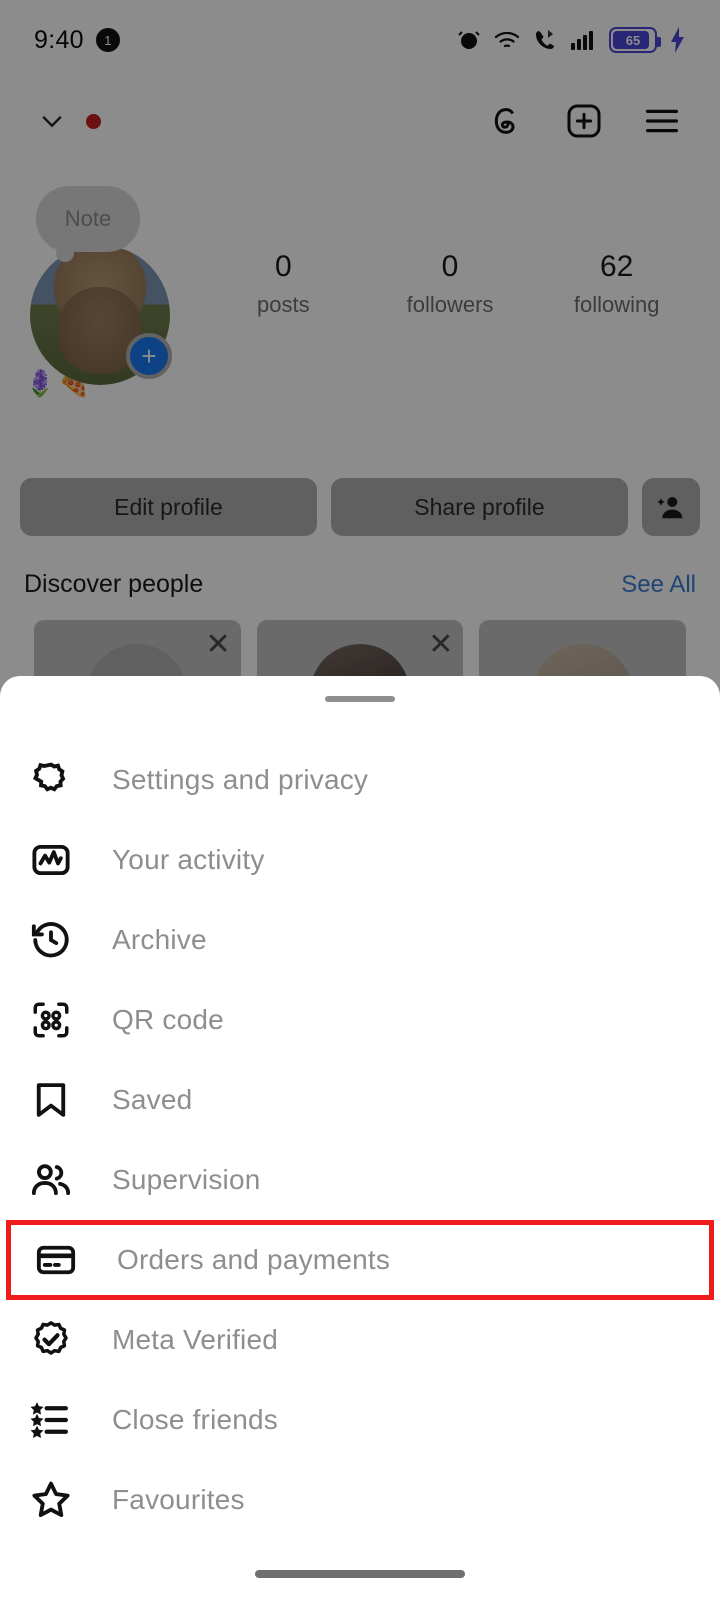 The image size is (720, 1600). Describe the element at coordinates (51, 1340) in the screenshot. I see `verified-badge-icon` at that location.